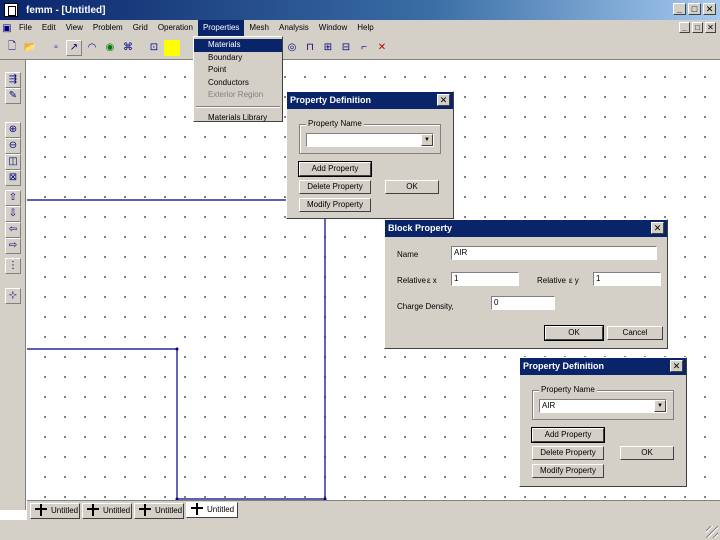 The image size is (720, 540). What do you see at coordinates (485, 279) in the screenshot?
I see `relative-x-input: 1` at bounding box center [485, 279].